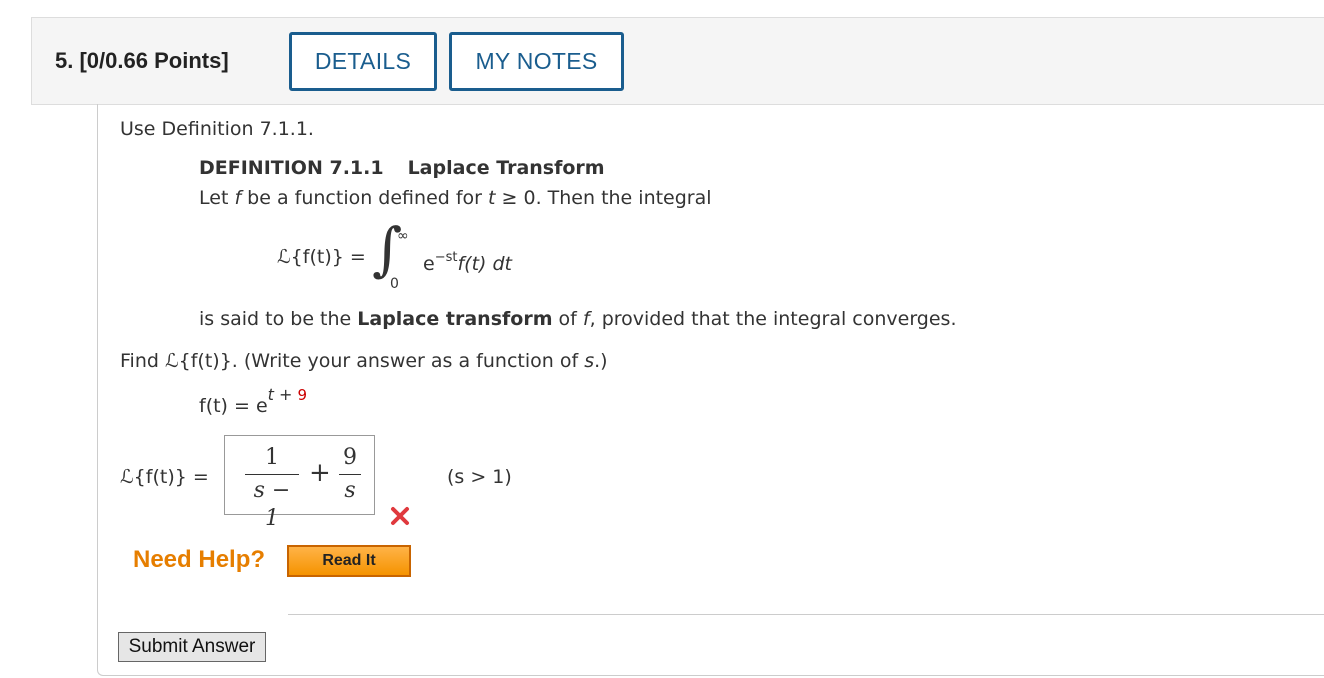  Describe the element at coordinates (429, 264) in the screenshot. I see `integrand-base: e` at that location.